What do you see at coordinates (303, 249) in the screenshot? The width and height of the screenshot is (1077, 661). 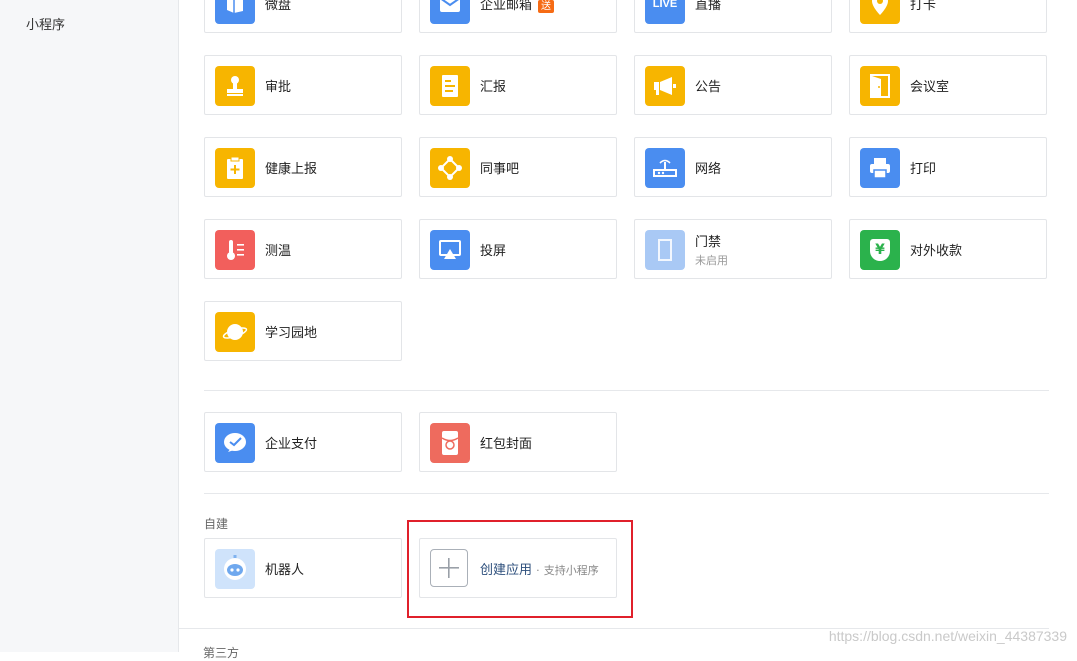 I see `app-card-temperature: 测温` at bounding box center [303, 249].